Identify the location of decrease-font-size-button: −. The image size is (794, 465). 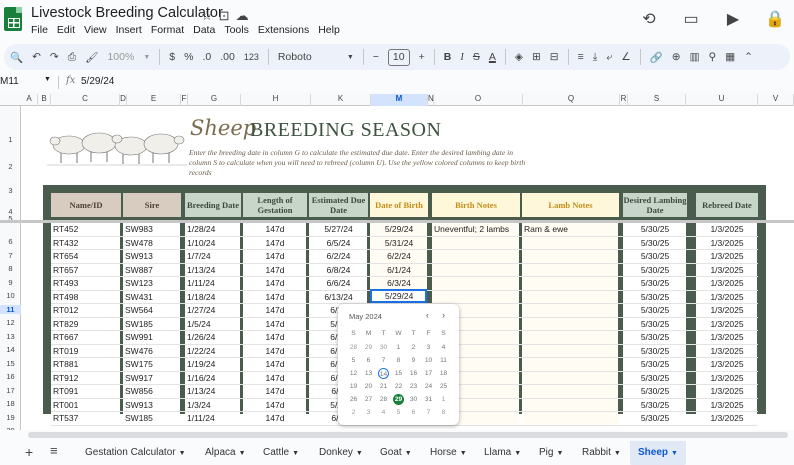
(376, 57).